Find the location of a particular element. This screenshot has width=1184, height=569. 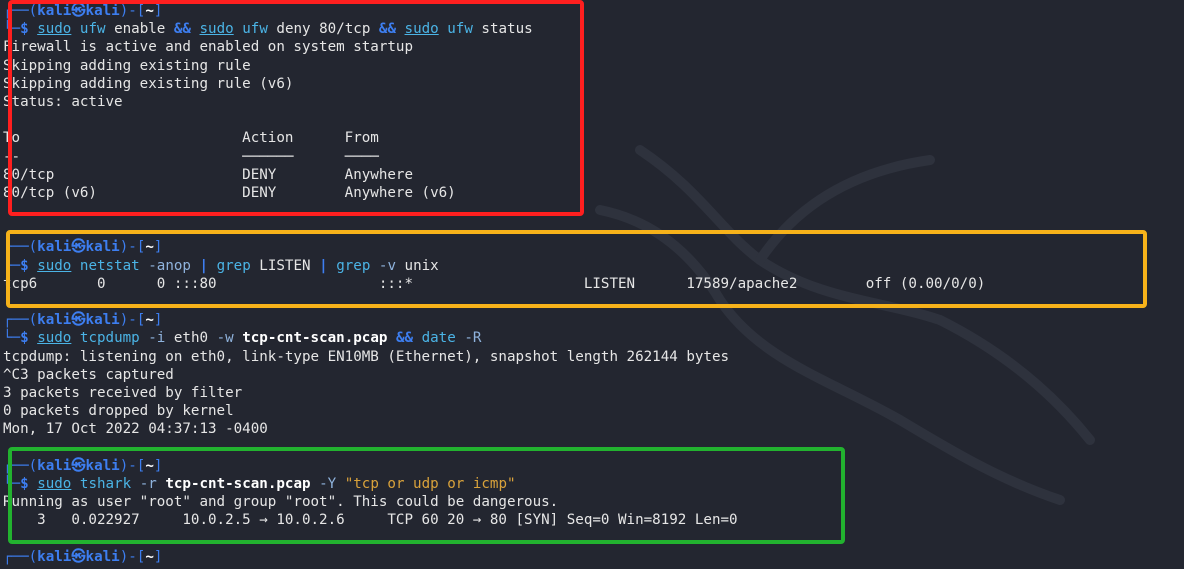

output-line: Mon, 17 Oct 2022 04:37:13 -0400 is located at coordinates (135, 429).